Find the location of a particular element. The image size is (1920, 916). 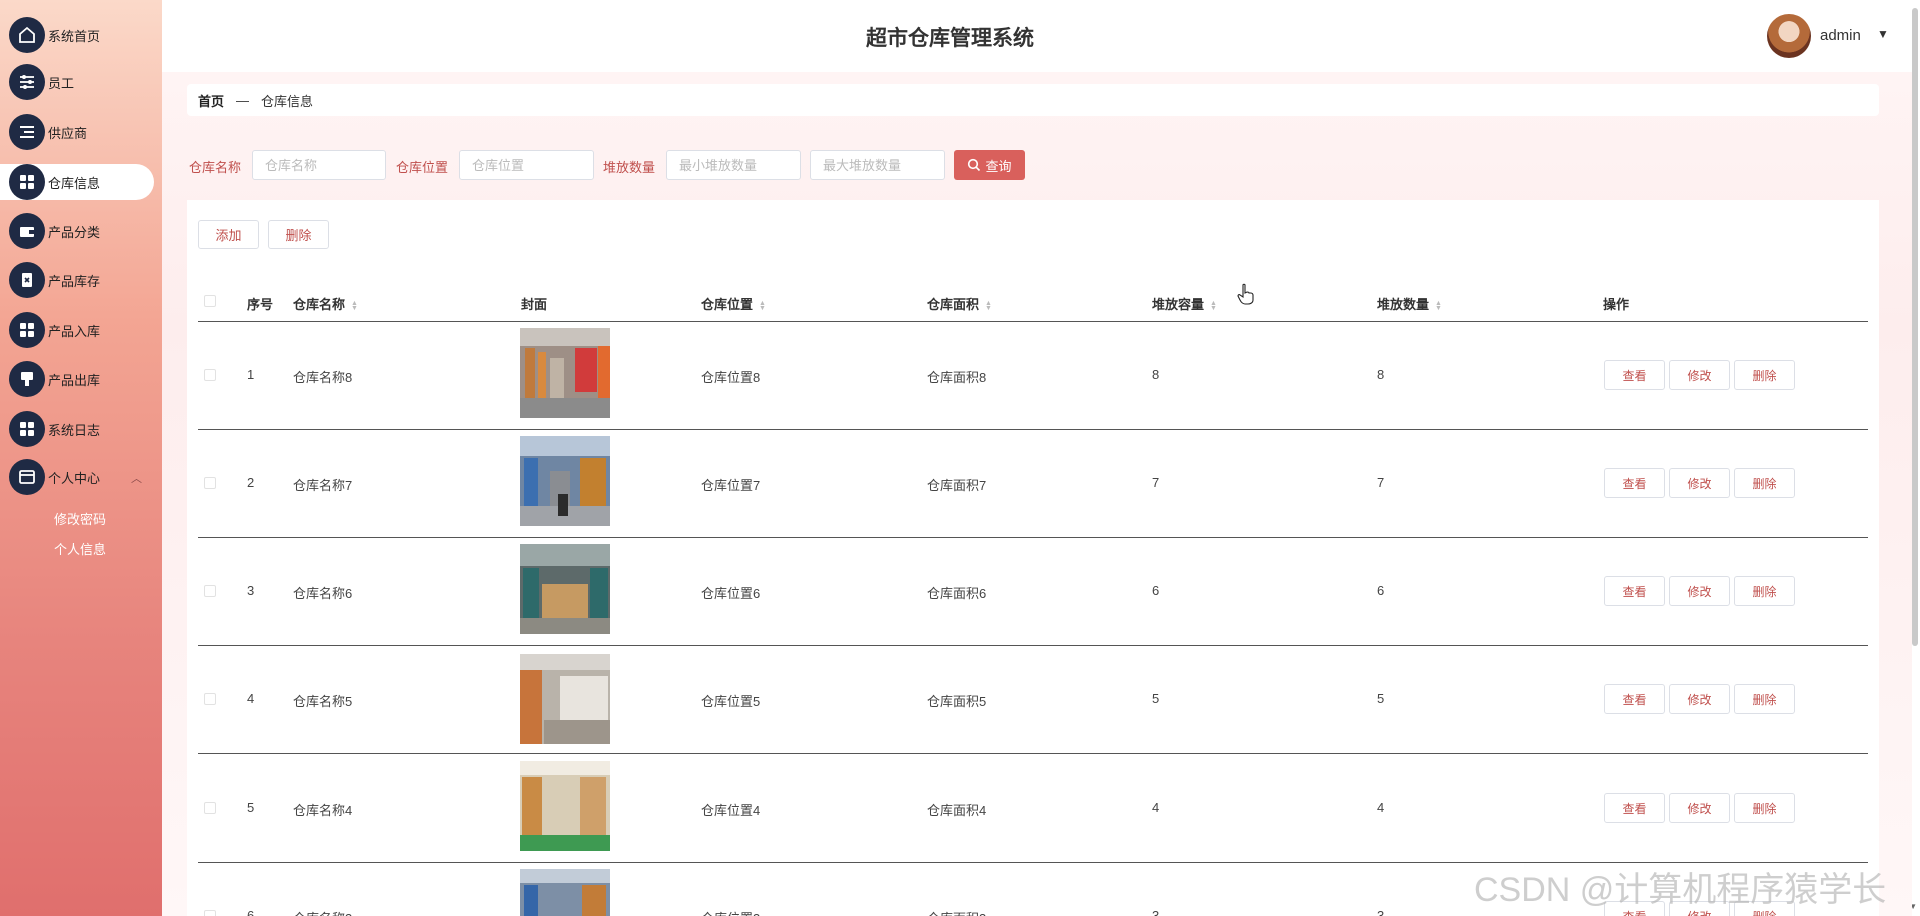

column-header-index: 序号 is located at coordinates (260, 304).